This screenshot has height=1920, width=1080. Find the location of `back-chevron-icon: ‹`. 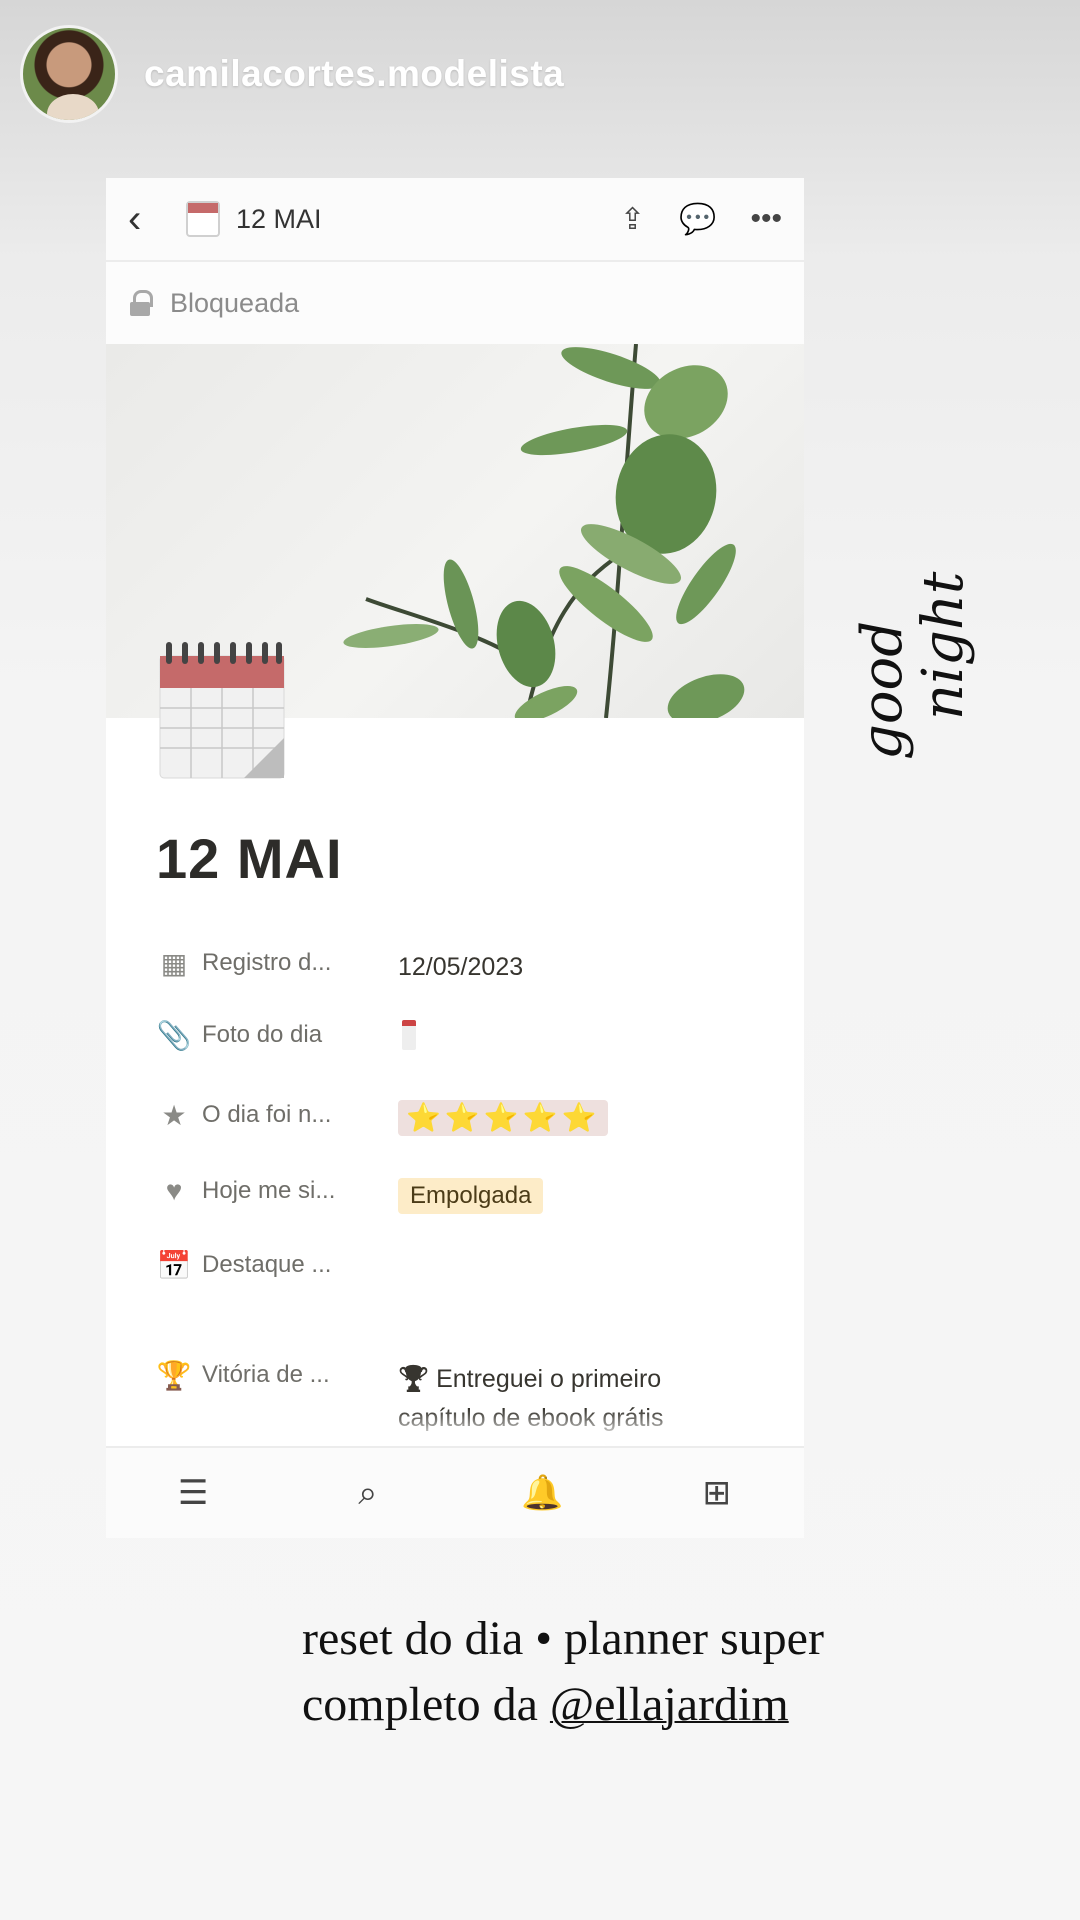

back-chevron-icon: ‹ is located at coordinates (148, 219).